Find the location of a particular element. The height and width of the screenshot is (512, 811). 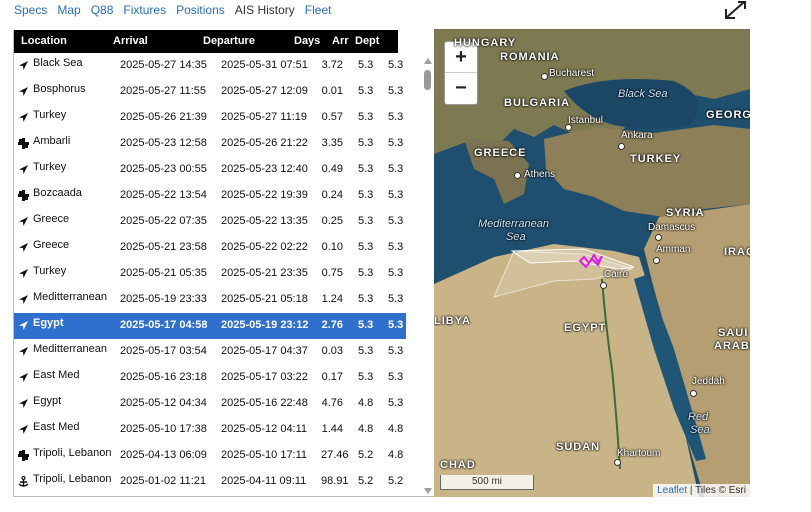

map-label-libya: LIBYA is located at coordinates (452, 321).